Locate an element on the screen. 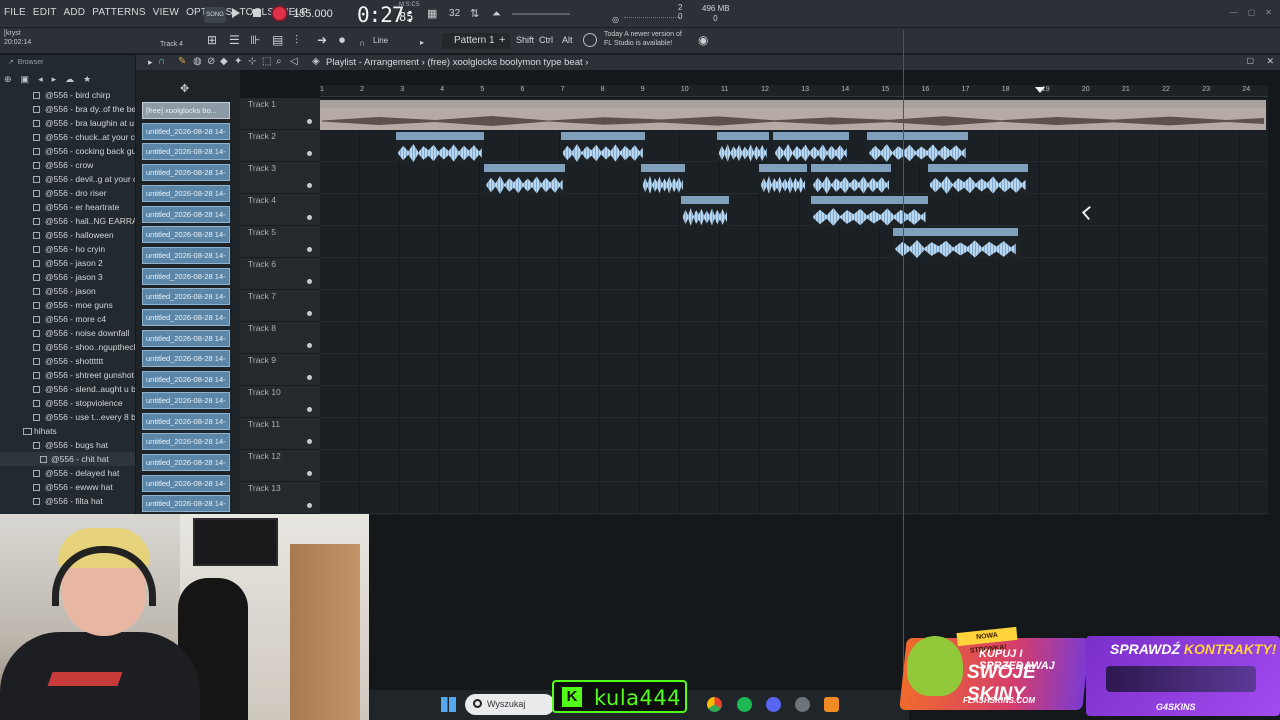  menu-view: VIEW is located at coordinates (166, 12).